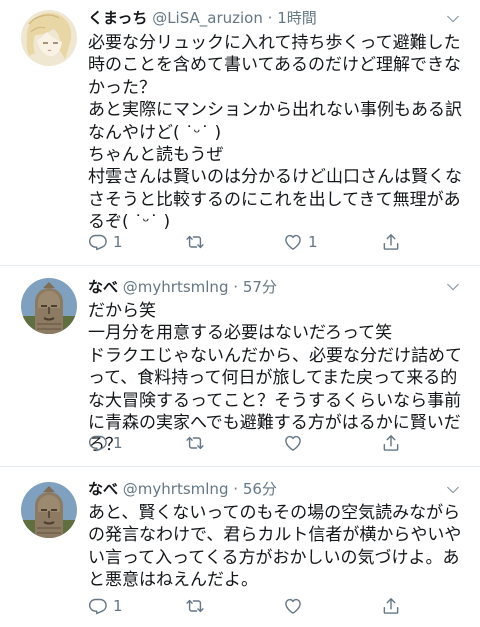  I want to click on tweet-header: なべ @myhrtsmlng · 57分, so click(269, 288).